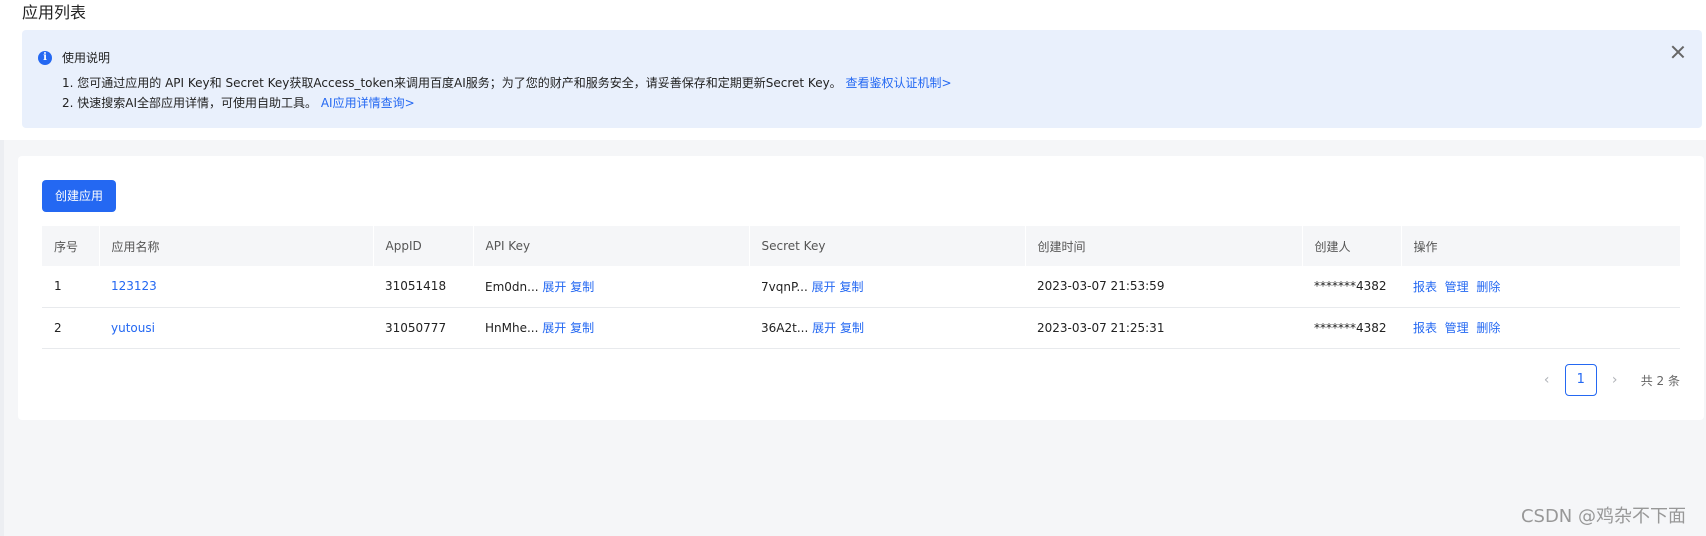  I want to click on pagination: ‹ 1 › 共 2 条, so click(1607, 380).